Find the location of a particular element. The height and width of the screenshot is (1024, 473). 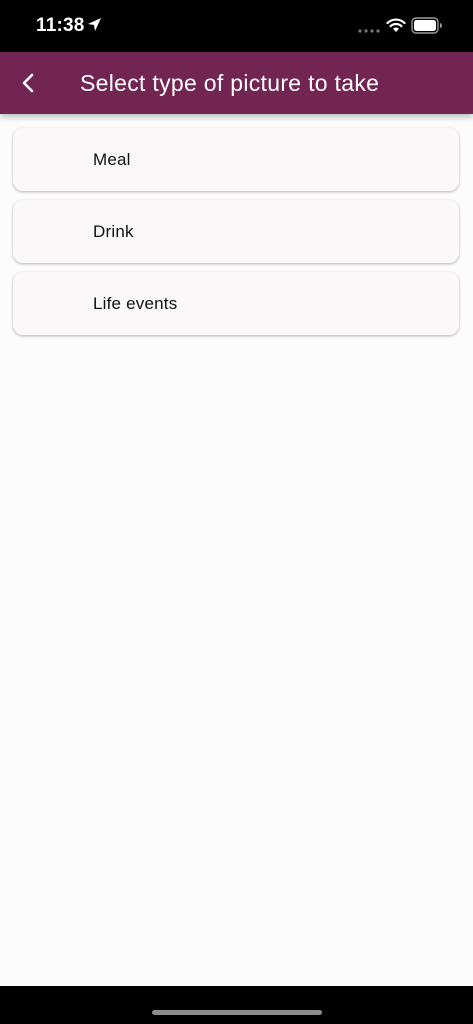

page-title: Select type of picture to take is located at coordinates (230, 83).